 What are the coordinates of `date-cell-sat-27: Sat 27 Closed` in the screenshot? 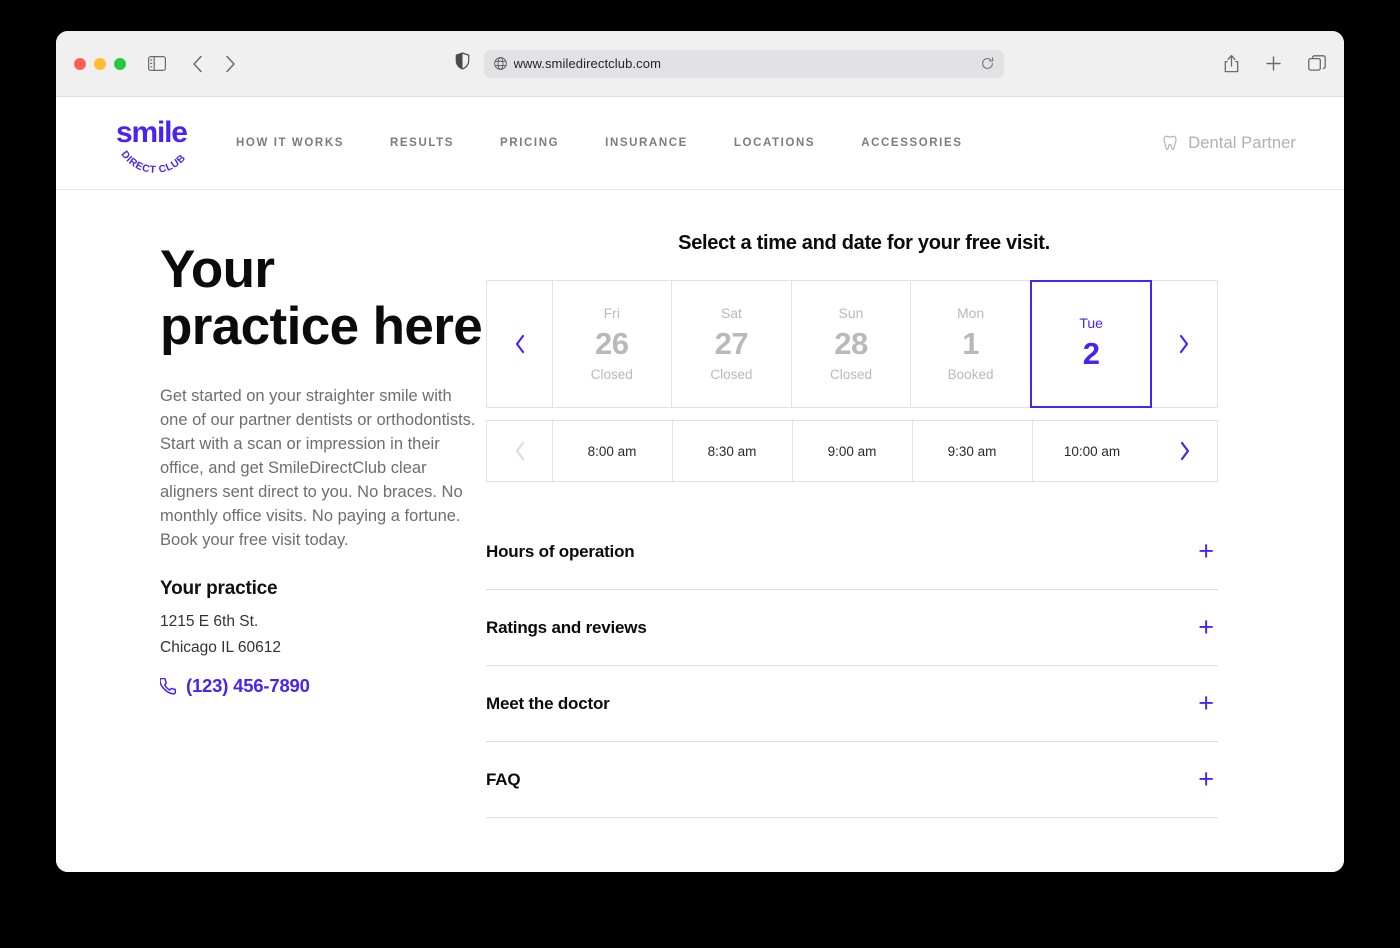 It's located at (731, 344).